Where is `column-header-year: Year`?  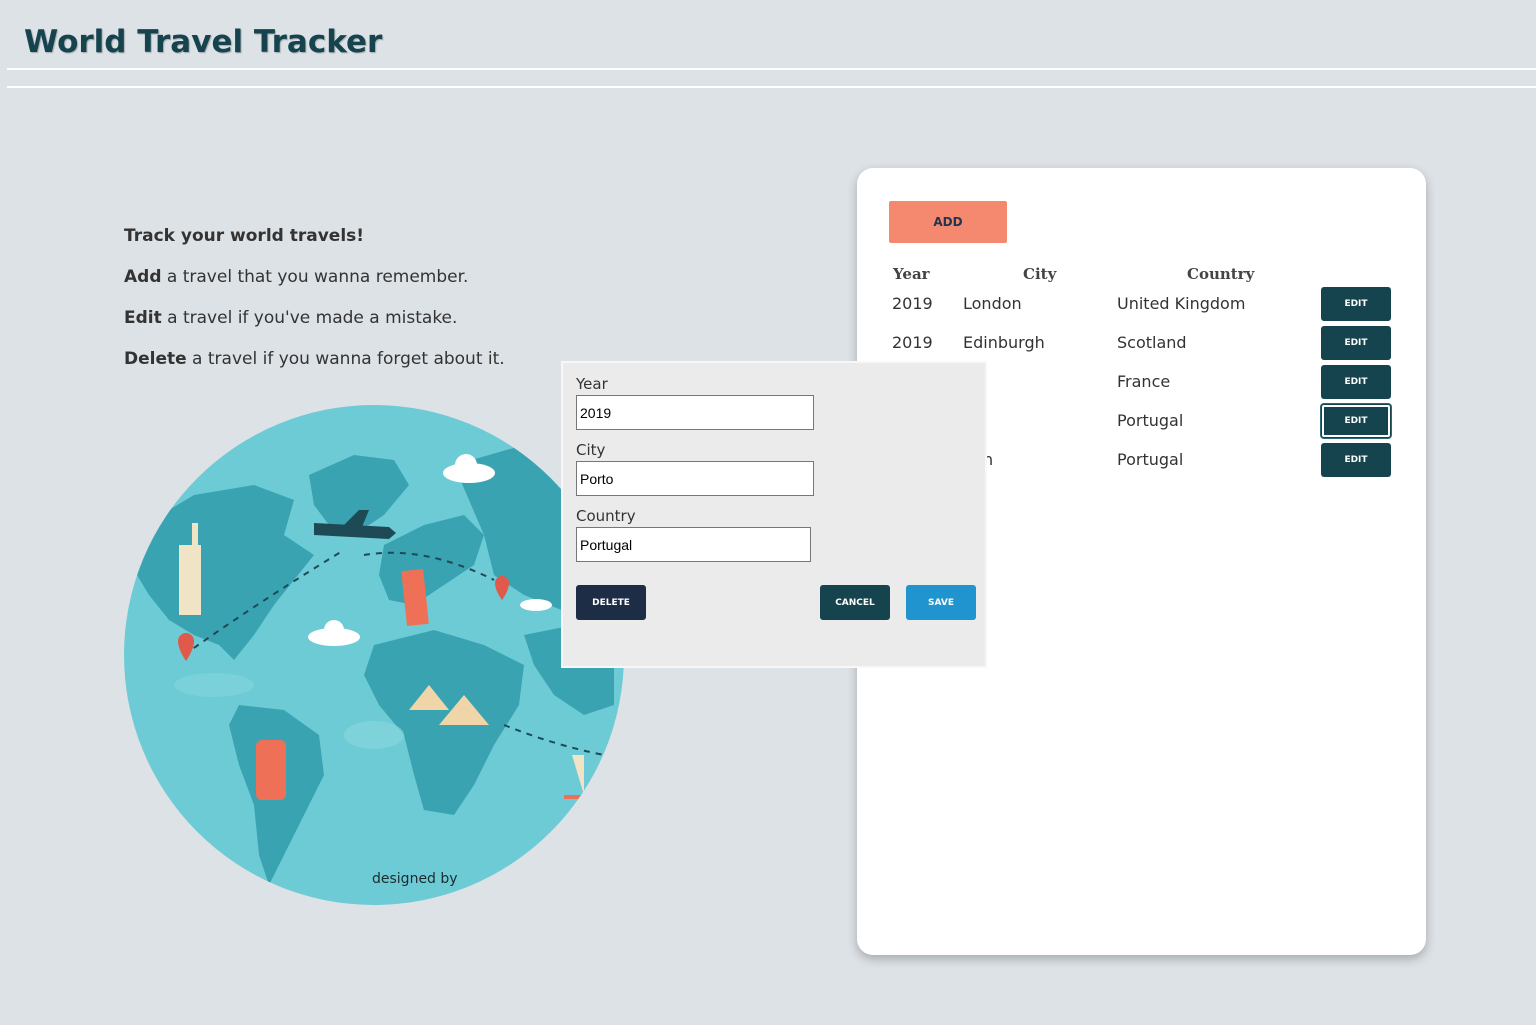 column-header-year: Year is located at coordinates (911, 274).